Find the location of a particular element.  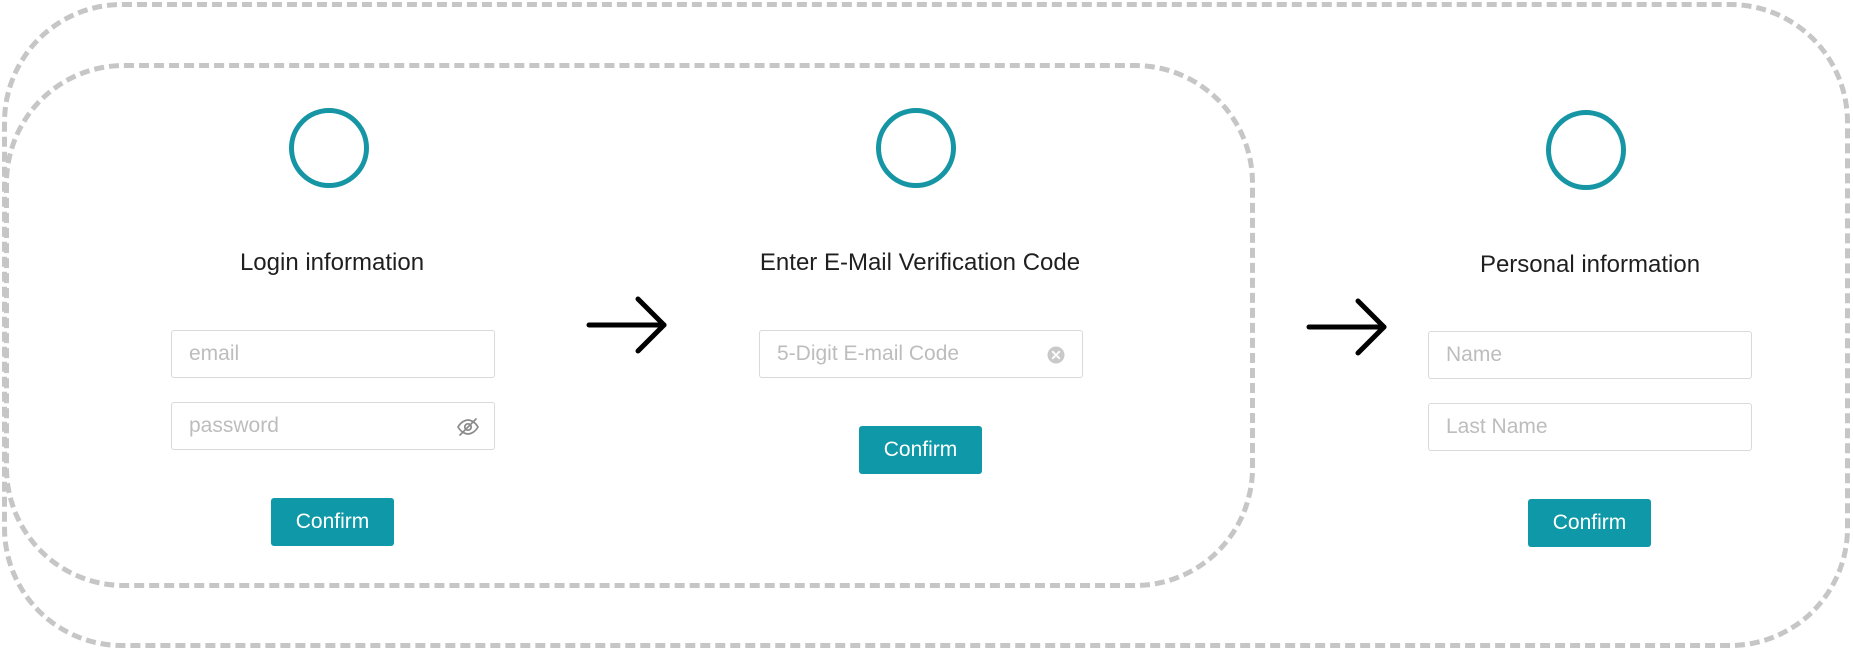

verification-code-field is located at coordinates (921, 354).